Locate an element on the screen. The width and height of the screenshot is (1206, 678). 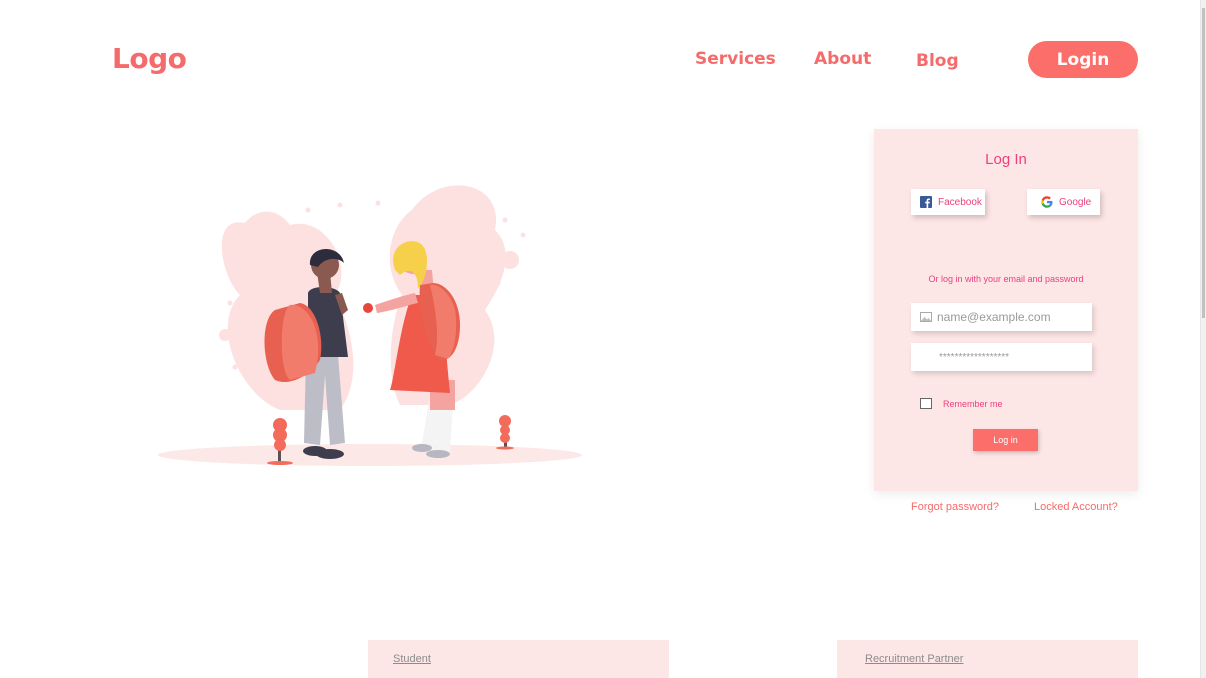
vertical-scrollbar is located at coordinates (1203, 339).